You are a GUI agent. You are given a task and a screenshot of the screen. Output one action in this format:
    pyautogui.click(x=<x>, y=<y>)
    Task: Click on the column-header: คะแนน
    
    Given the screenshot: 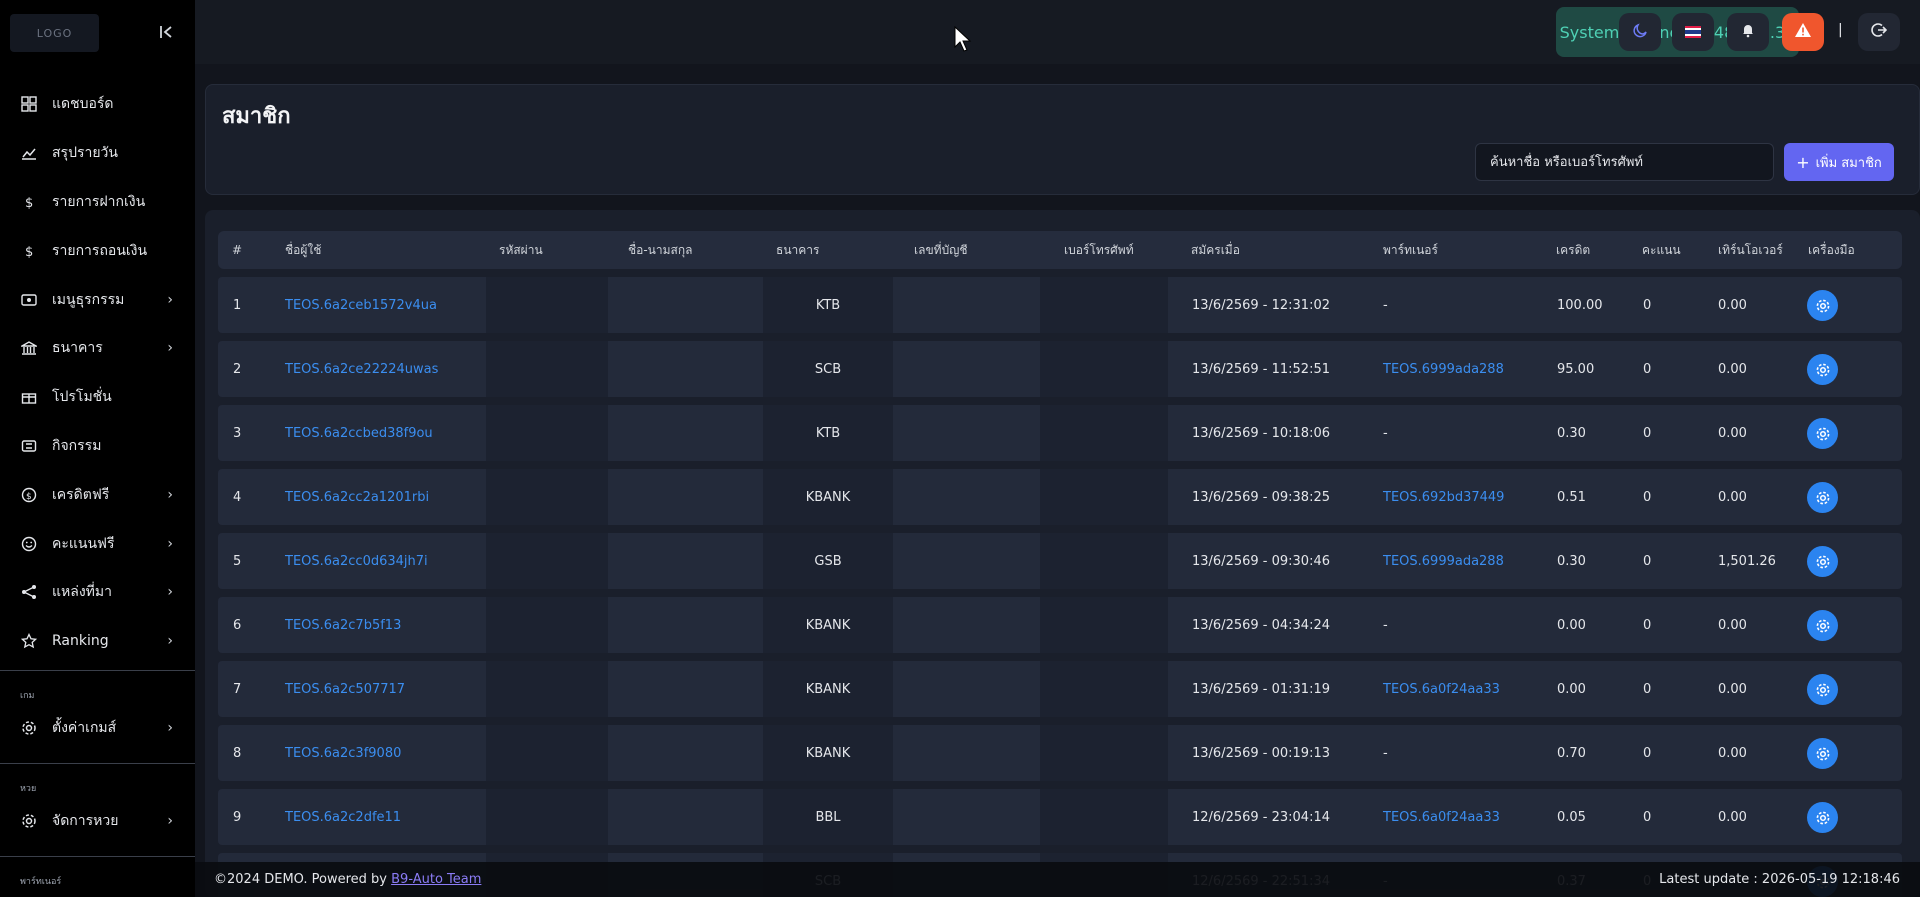 What is the action you would take?
    pyautogui.click(x=1661, y=249)
    